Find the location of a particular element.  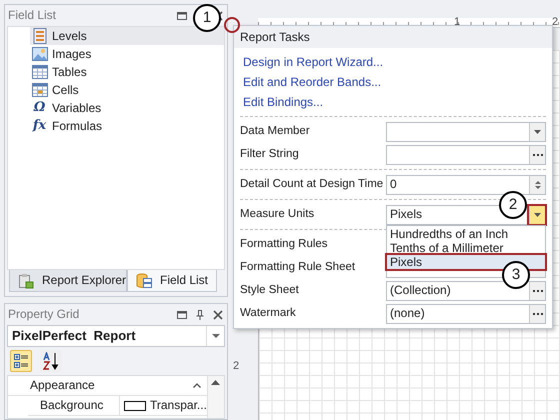

input-field: 0 is located at coordinates (466, 184).